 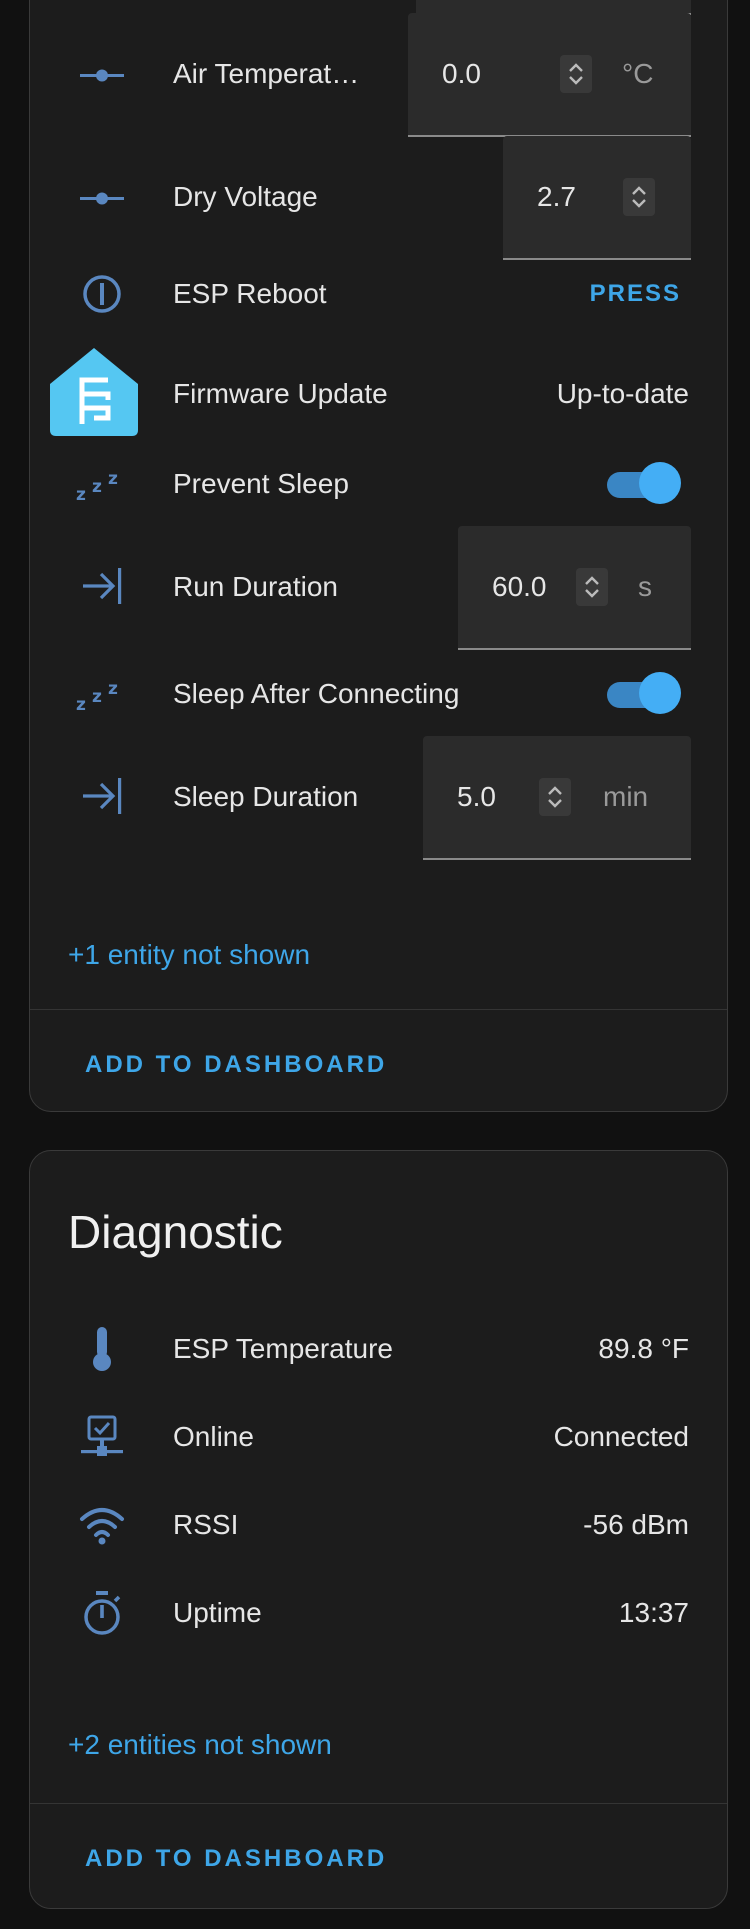 What do you see at coordinates (461, 73) in the screenshot?
I see `number-value: 0.0` at bounding box center [461, 73].